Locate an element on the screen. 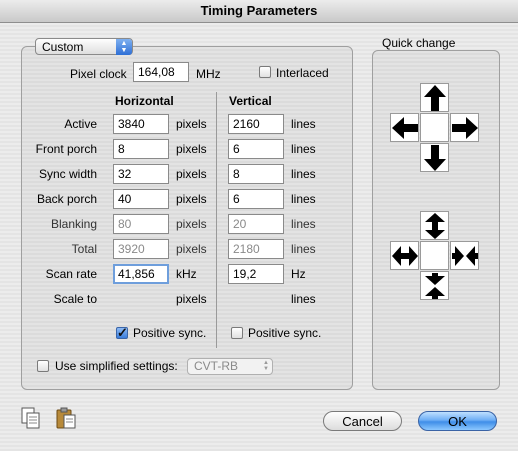 The height and width of the screenshot is (451, 518). shrink-horizontal-icon is located at coordinates (464, 255).